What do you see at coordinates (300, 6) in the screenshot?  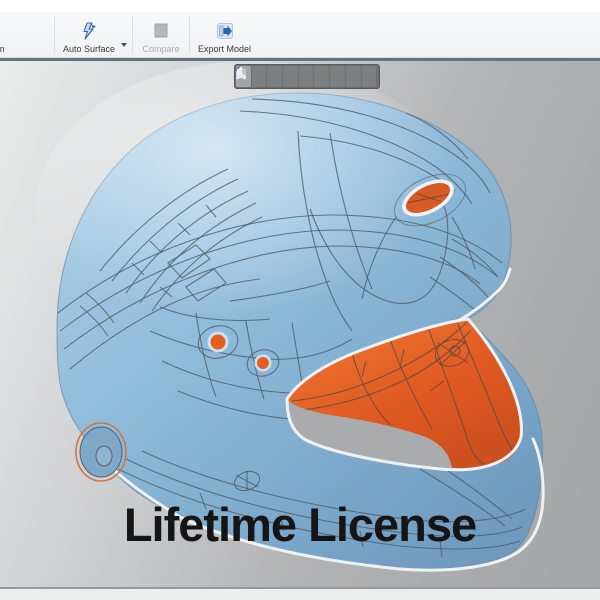 I see `ribbon-tab-strip` at bounding box center [300, 6].